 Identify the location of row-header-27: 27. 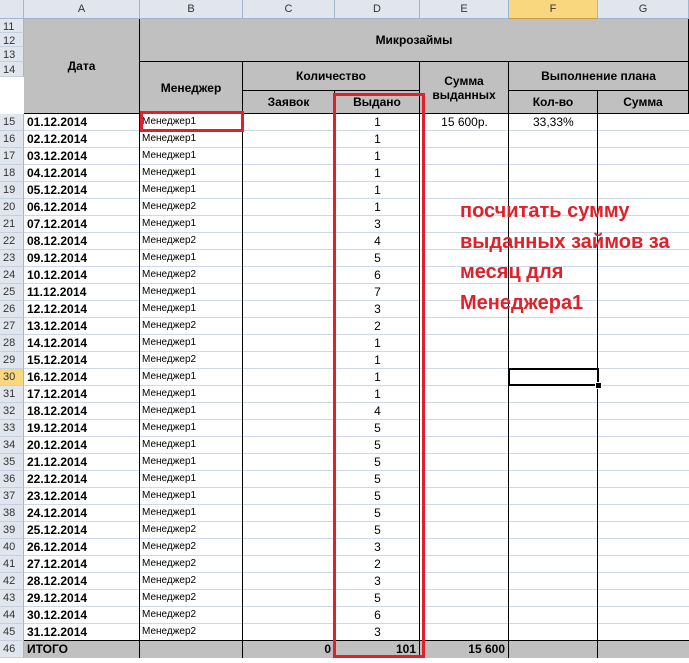
(12, 326).